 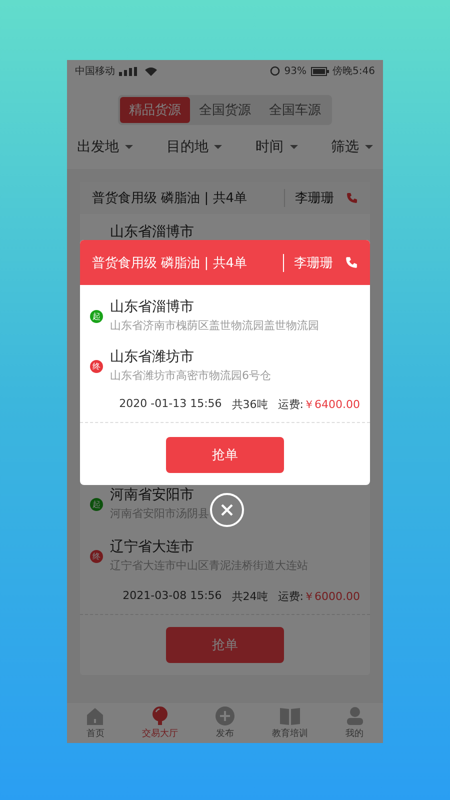 What do you see at coordinates (152, 357) in the screenshot?
I see `city-name: 山东省潍坊市` at bounding box center [152, 357].